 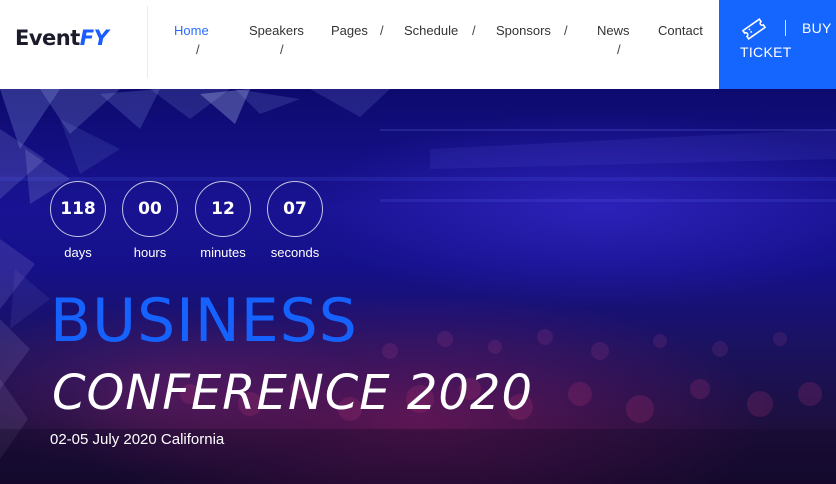 I want to click on nav-home: Home, so click(x=191, y=30).